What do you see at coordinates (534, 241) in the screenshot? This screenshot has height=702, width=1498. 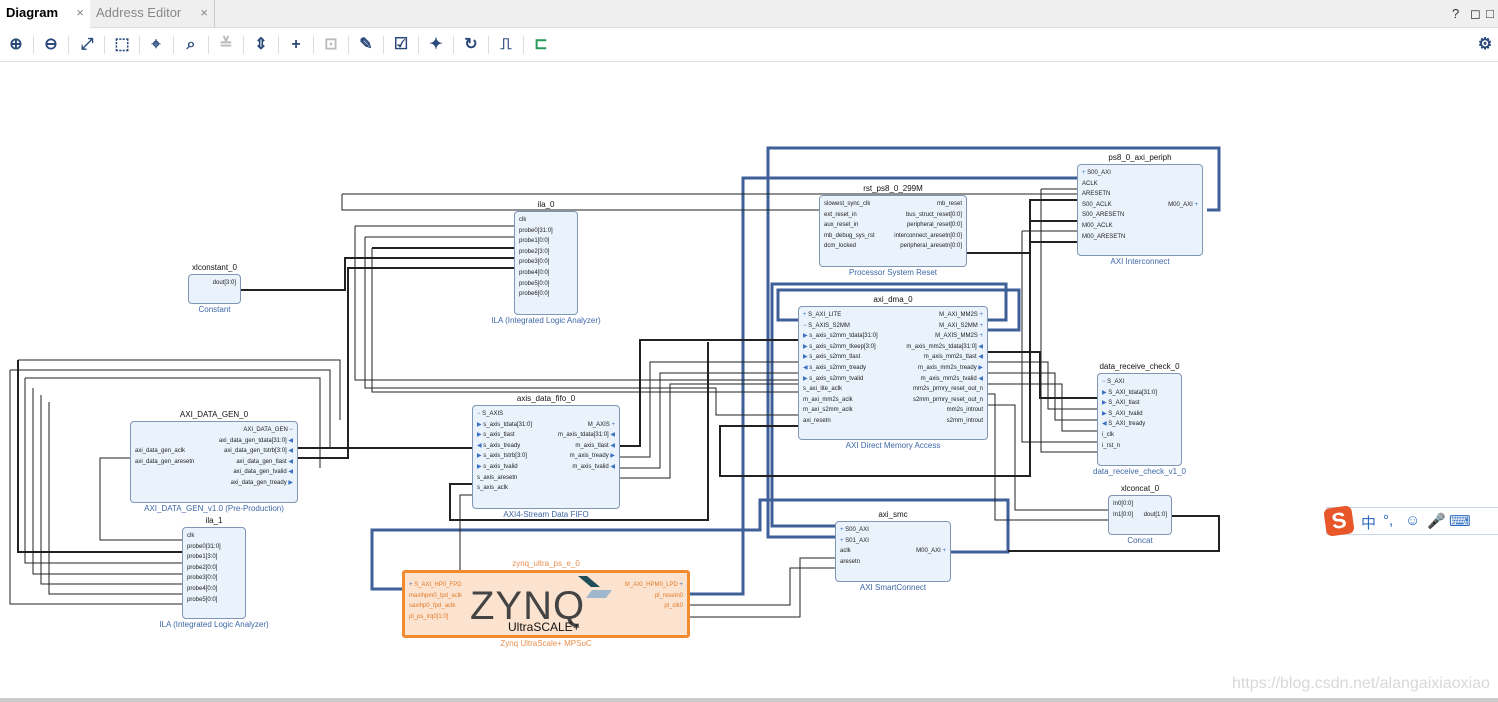 I see `port: probe1[0:0]` at bounding box center [534, 241].